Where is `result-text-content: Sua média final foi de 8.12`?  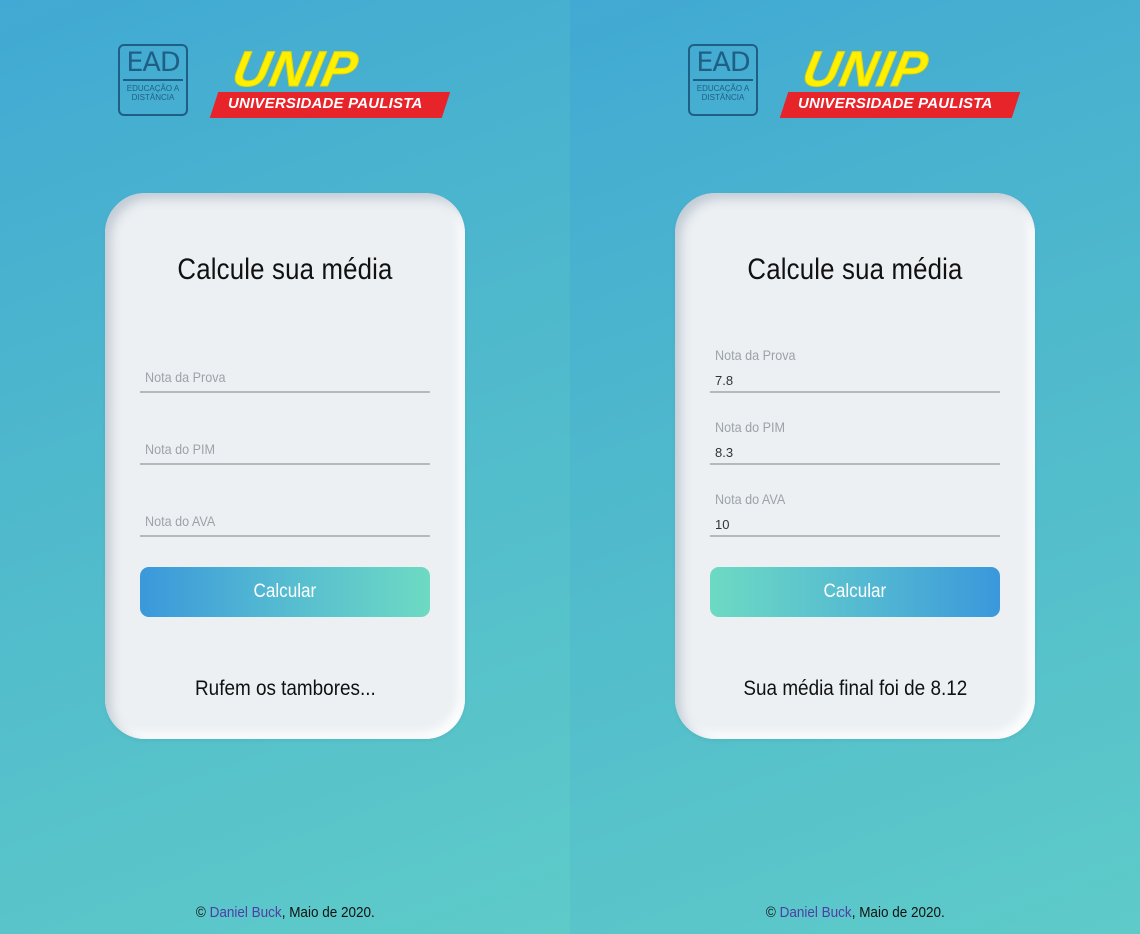
result-text-content: Sua média final foi de 8.12 is located at coordinates (855, 688).